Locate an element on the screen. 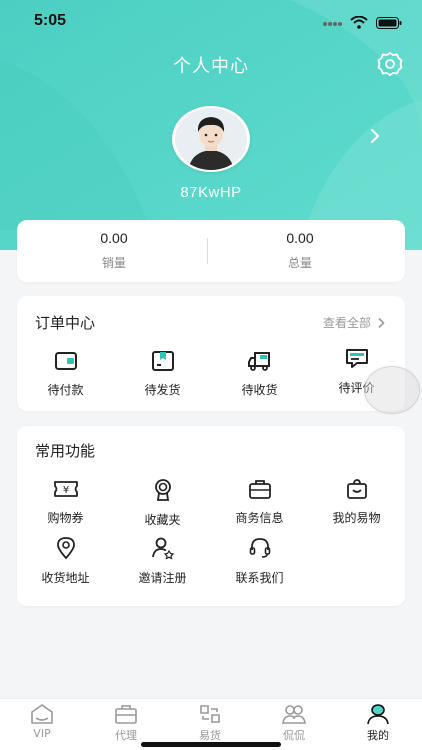 Image resolution: width=422 pixels, height=750 pixels. function-my-barter-label: 我的易物 is located at coordinates (356, 518).